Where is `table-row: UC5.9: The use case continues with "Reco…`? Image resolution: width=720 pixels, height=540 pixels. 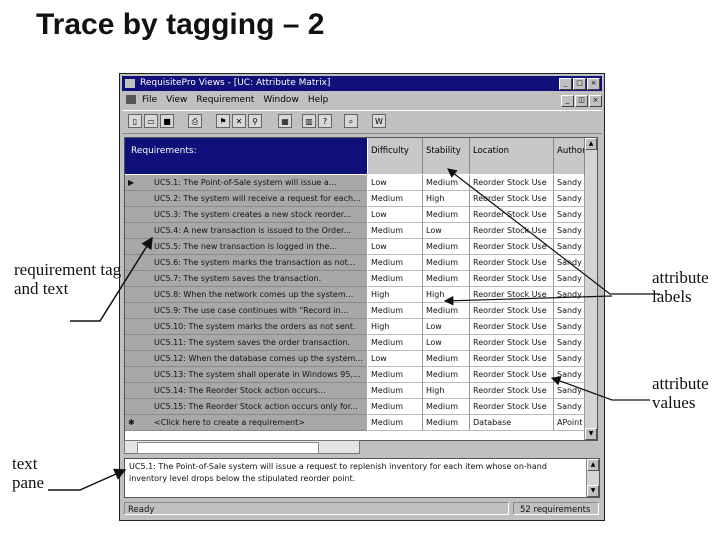
table-row: UC5.9: The use case continues with "Reco… is located at coordinates (361, 311).